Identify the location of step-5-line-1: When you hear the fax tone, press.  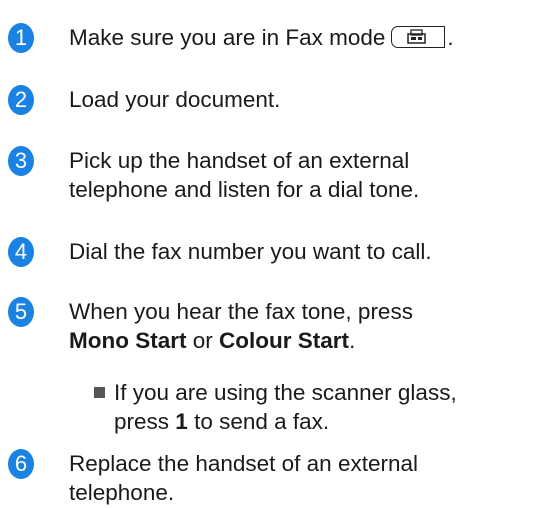
(241, 311).